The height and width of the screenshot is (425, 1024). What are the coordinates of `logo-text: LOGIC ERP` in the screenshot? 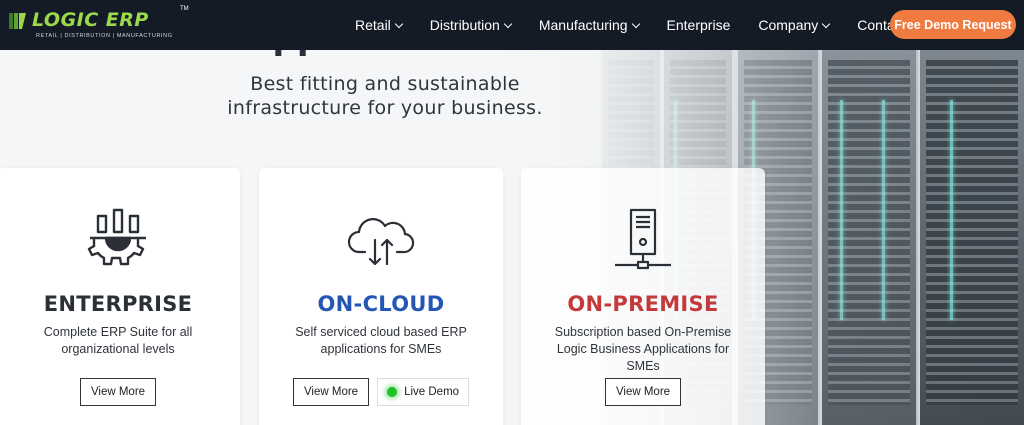 It's located at (90, 20).